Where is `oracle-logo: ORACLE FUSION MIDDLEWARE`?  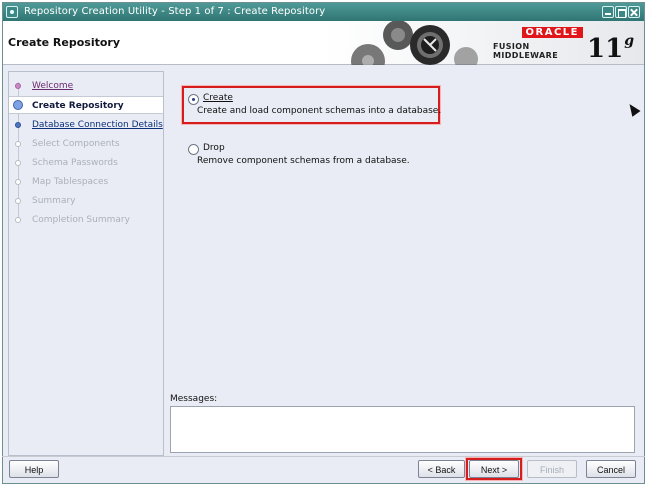 oracle-logo: ORACLE FUSION MIDDLEWARE is located at coordinates (538, 43).